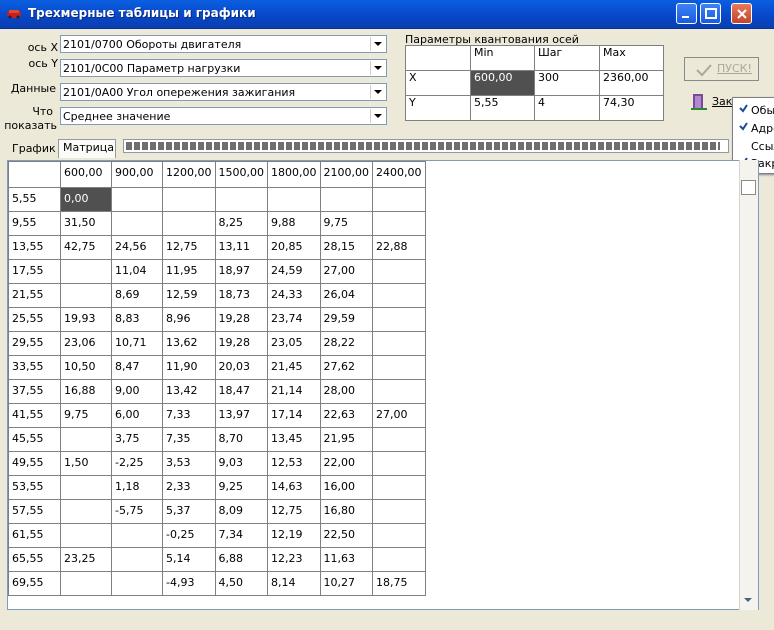 This screenshot has height=630, width=774. I want to click on matrix-cell: 8,69, so click(137, 295).